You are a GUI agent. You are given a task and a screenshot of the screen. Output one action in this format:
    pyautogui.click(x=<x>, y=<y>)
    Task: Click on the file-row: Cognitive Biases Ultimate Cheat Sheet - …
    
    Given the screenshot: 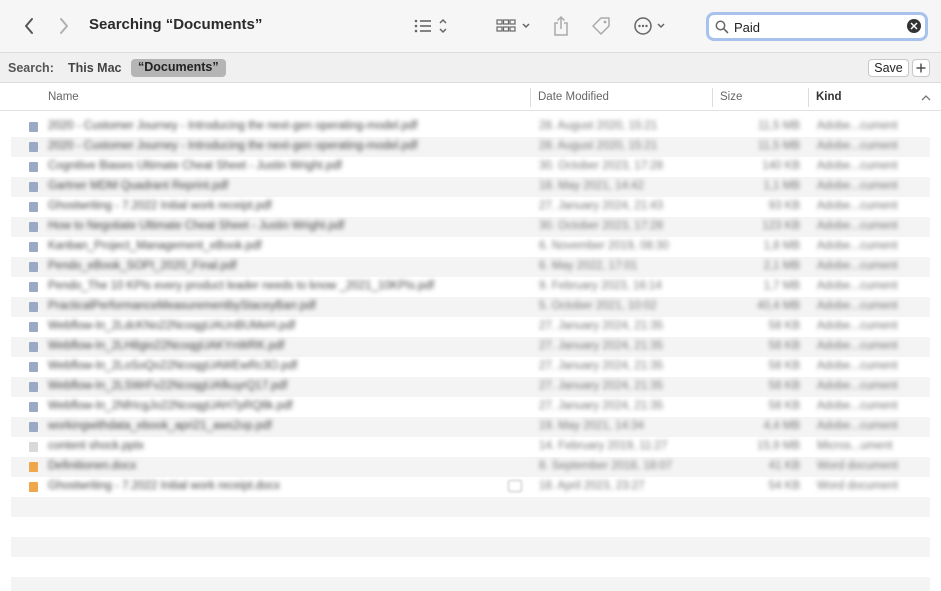 What is the action you would take?
    pyautogui.click(x=470, y=167)
    